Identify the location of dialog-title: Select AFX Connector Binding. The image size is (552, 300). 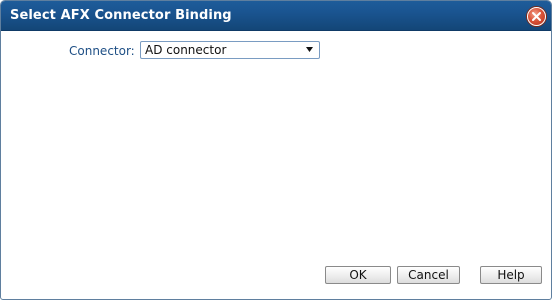
(121, 15).